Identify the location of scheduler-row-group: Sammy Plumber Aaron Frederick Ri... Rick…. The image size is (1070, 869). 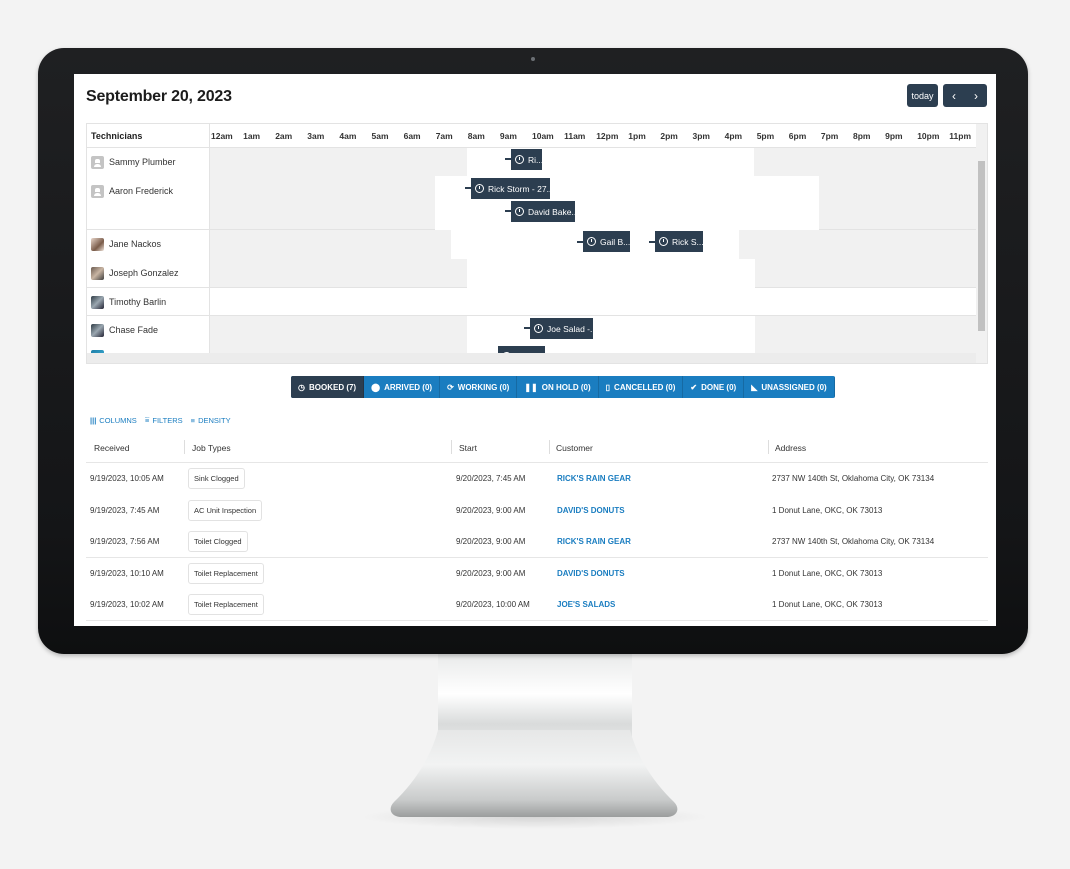
(532, 189).